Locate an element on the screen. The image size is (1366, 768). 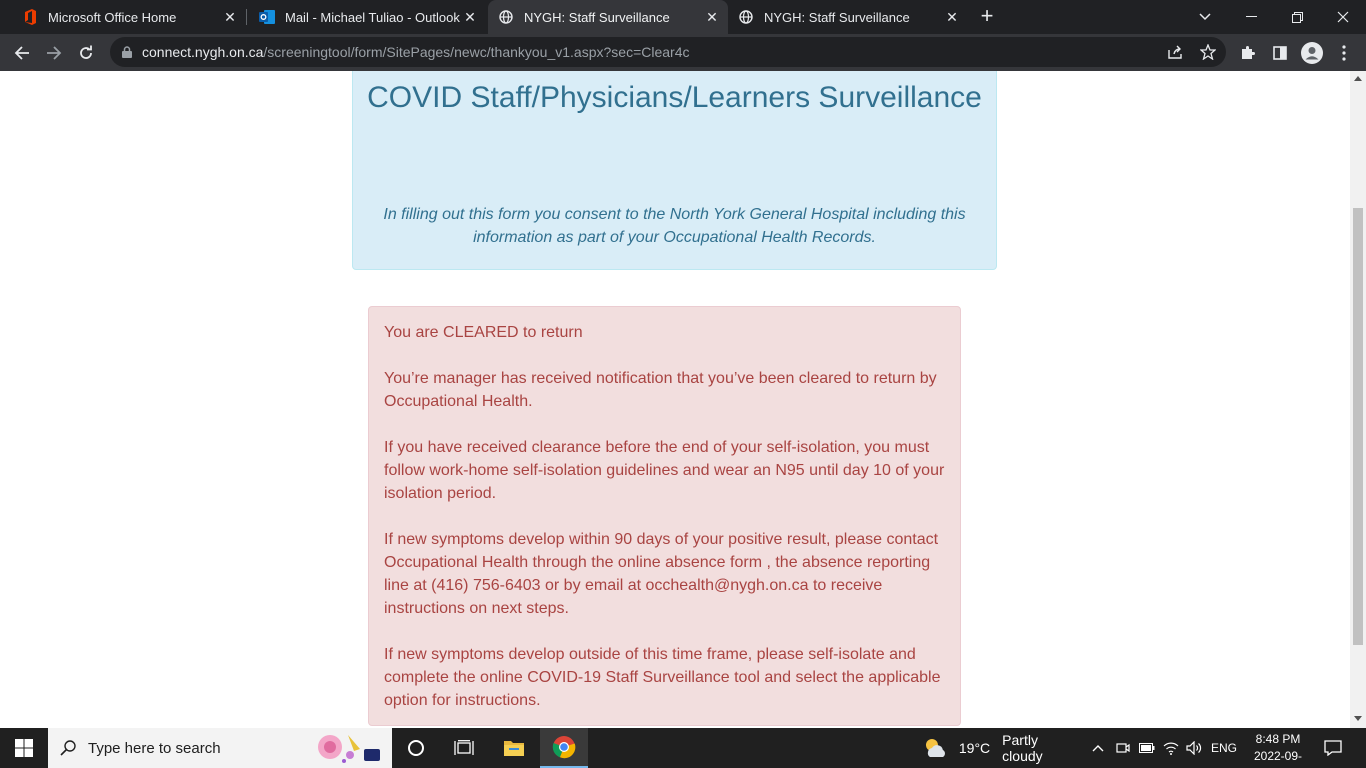
cortana-button is located at coordinates (416, 748).